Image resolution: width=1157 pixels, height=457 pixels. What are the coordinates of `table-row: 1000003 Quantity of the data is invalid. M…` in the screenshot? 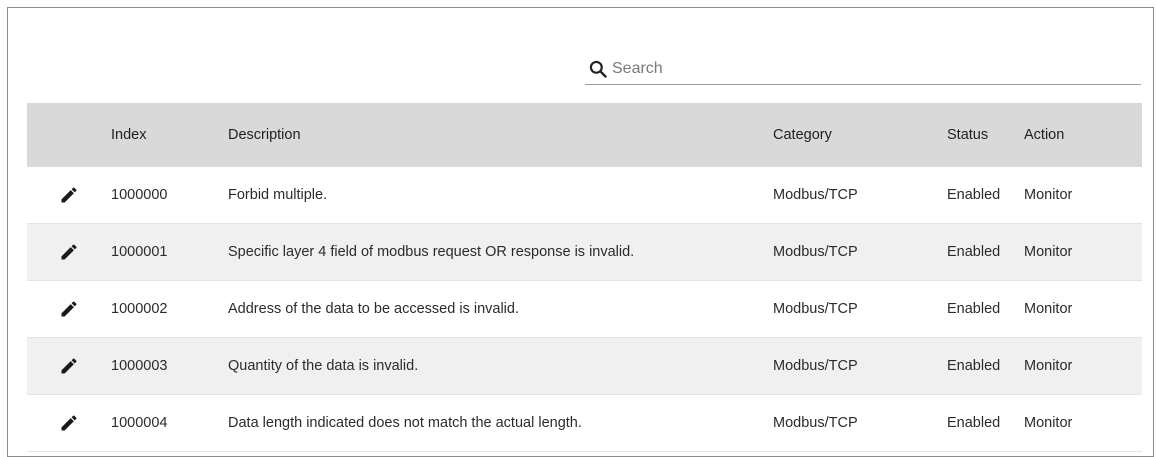 It's located at (584, 366).